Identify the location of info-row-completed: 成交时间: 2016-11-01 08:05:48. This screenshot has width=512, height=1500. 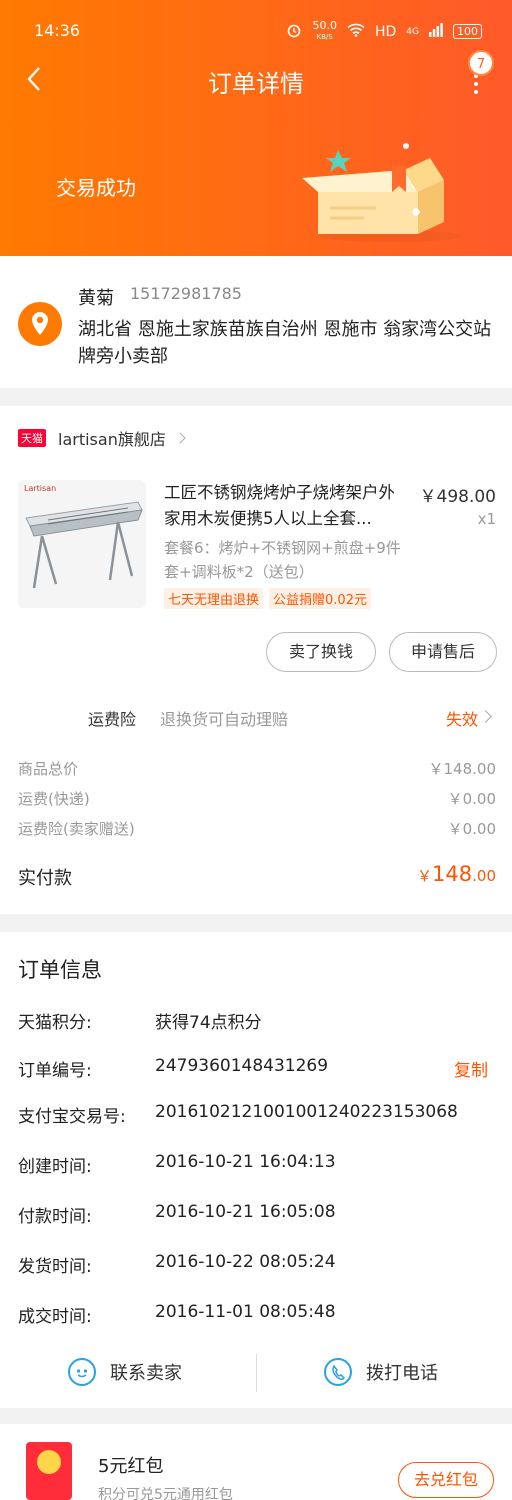
(253, 1315).